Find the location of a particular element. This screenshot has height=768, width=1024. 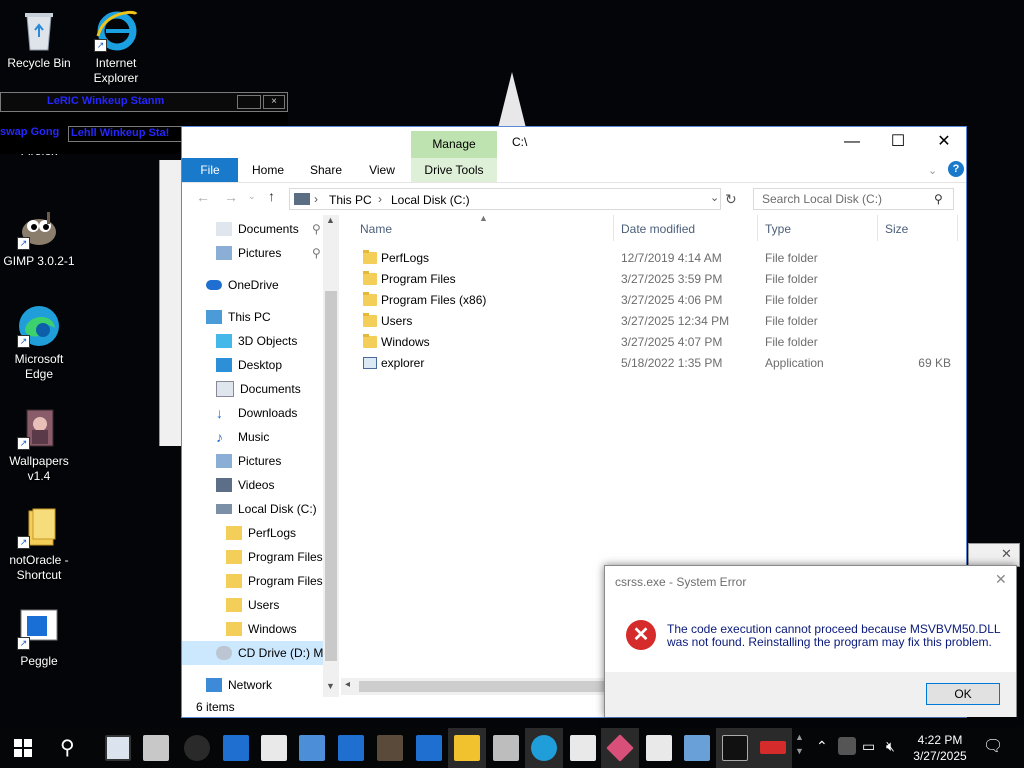

up-arrow-icon: ↑ is located at coordinates (271, 196).